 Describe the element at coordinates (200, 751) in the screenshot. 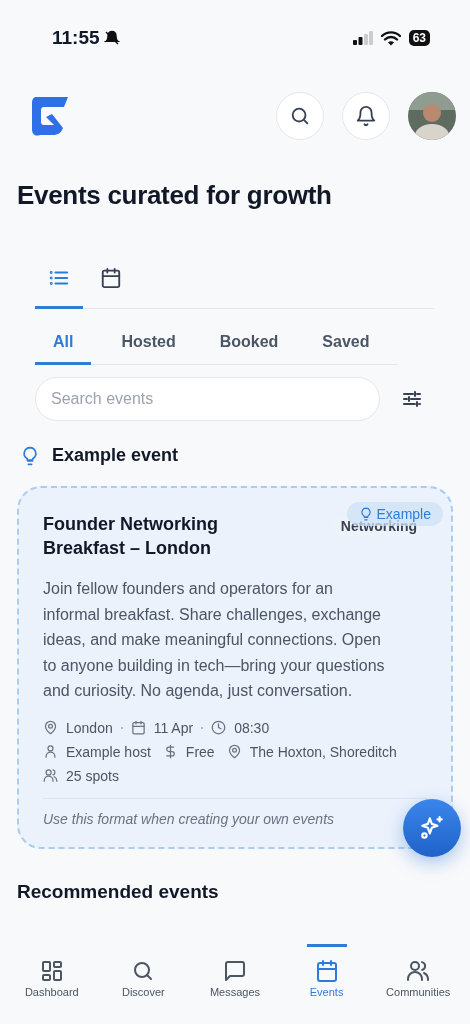

I see `event-detail: Free` at that location.